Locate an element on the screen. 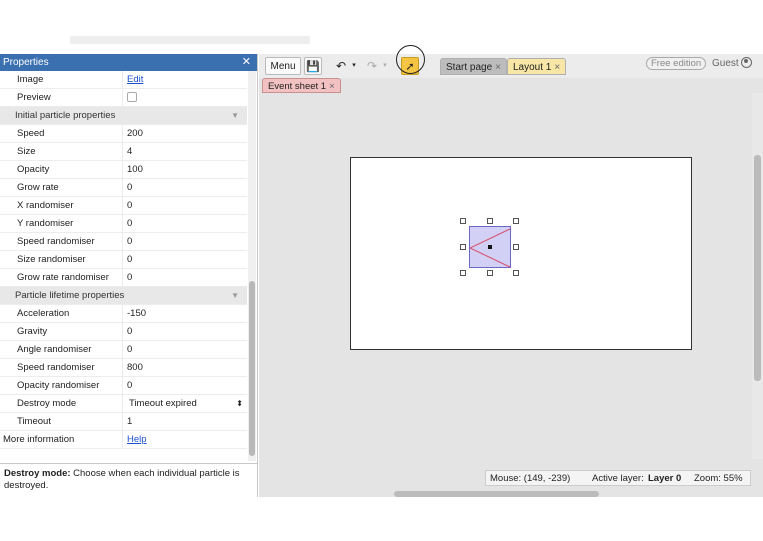 The width and height of the screenshot is (763, 541). value-text: 1 is located at coordinates (129, 421).